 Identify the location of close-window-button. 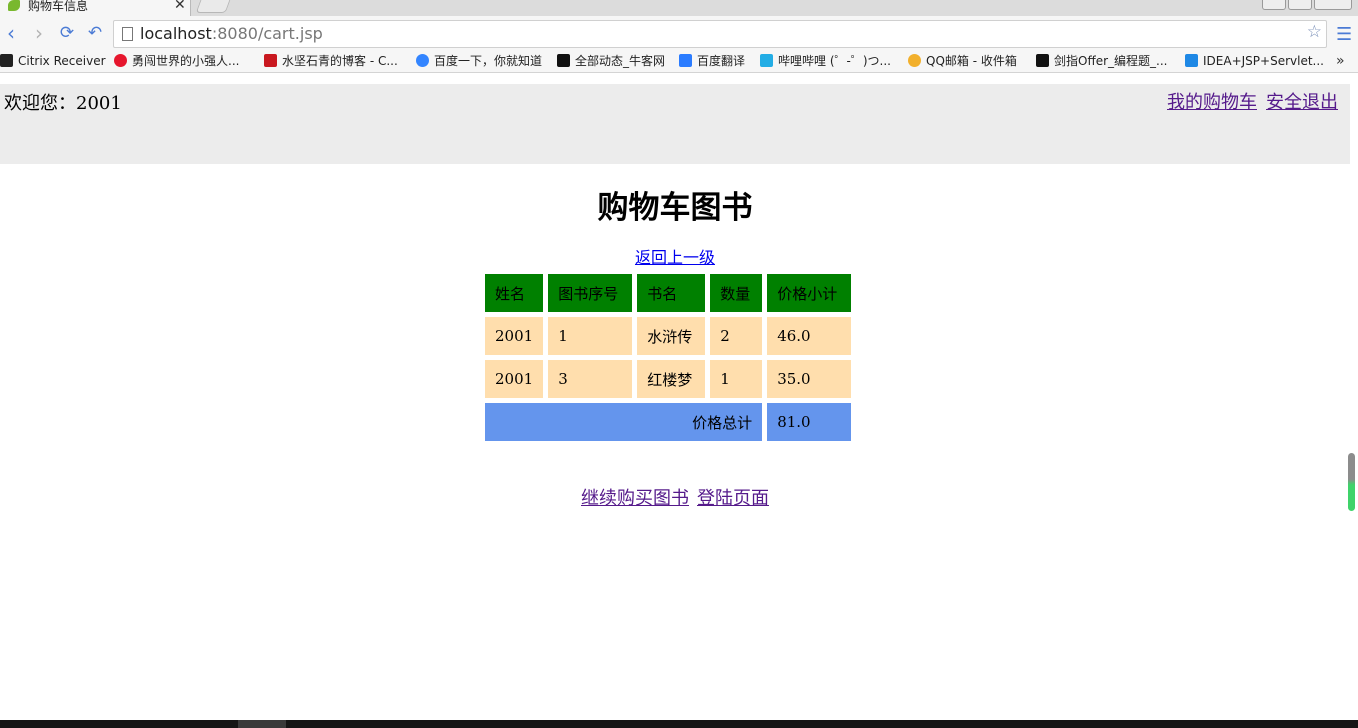
(1333, 5).